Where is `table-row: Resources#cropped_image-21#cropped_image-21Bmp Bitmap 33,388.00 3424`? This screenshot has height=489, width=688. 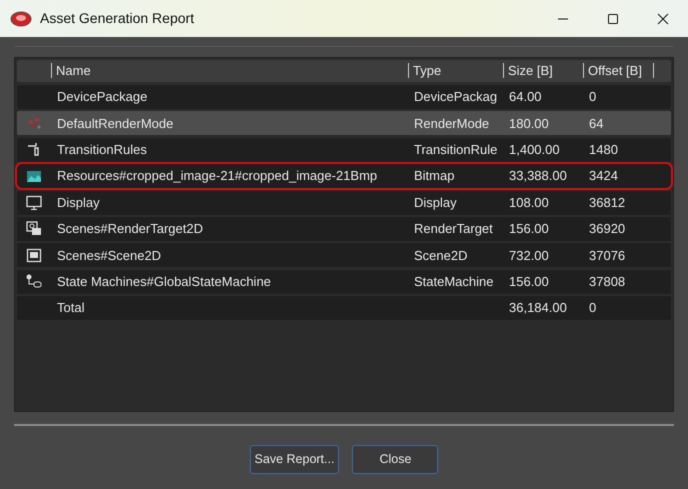 table-row: Resources#cropped_image-21#cropped_image-21Bmp Bitmap 33,388.00 3424 is located at coordinates (344, 176).